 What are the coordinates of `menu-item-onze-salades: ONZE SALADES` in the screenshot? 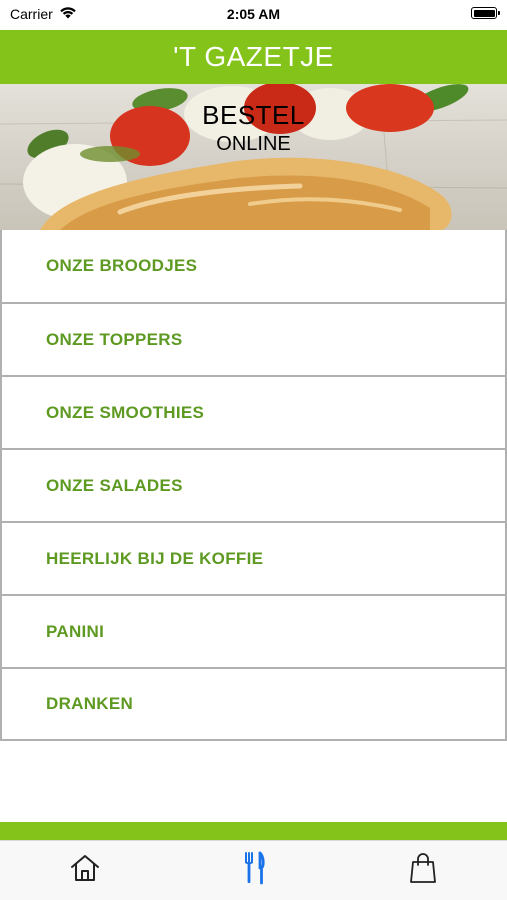 It's located at (253, 485).